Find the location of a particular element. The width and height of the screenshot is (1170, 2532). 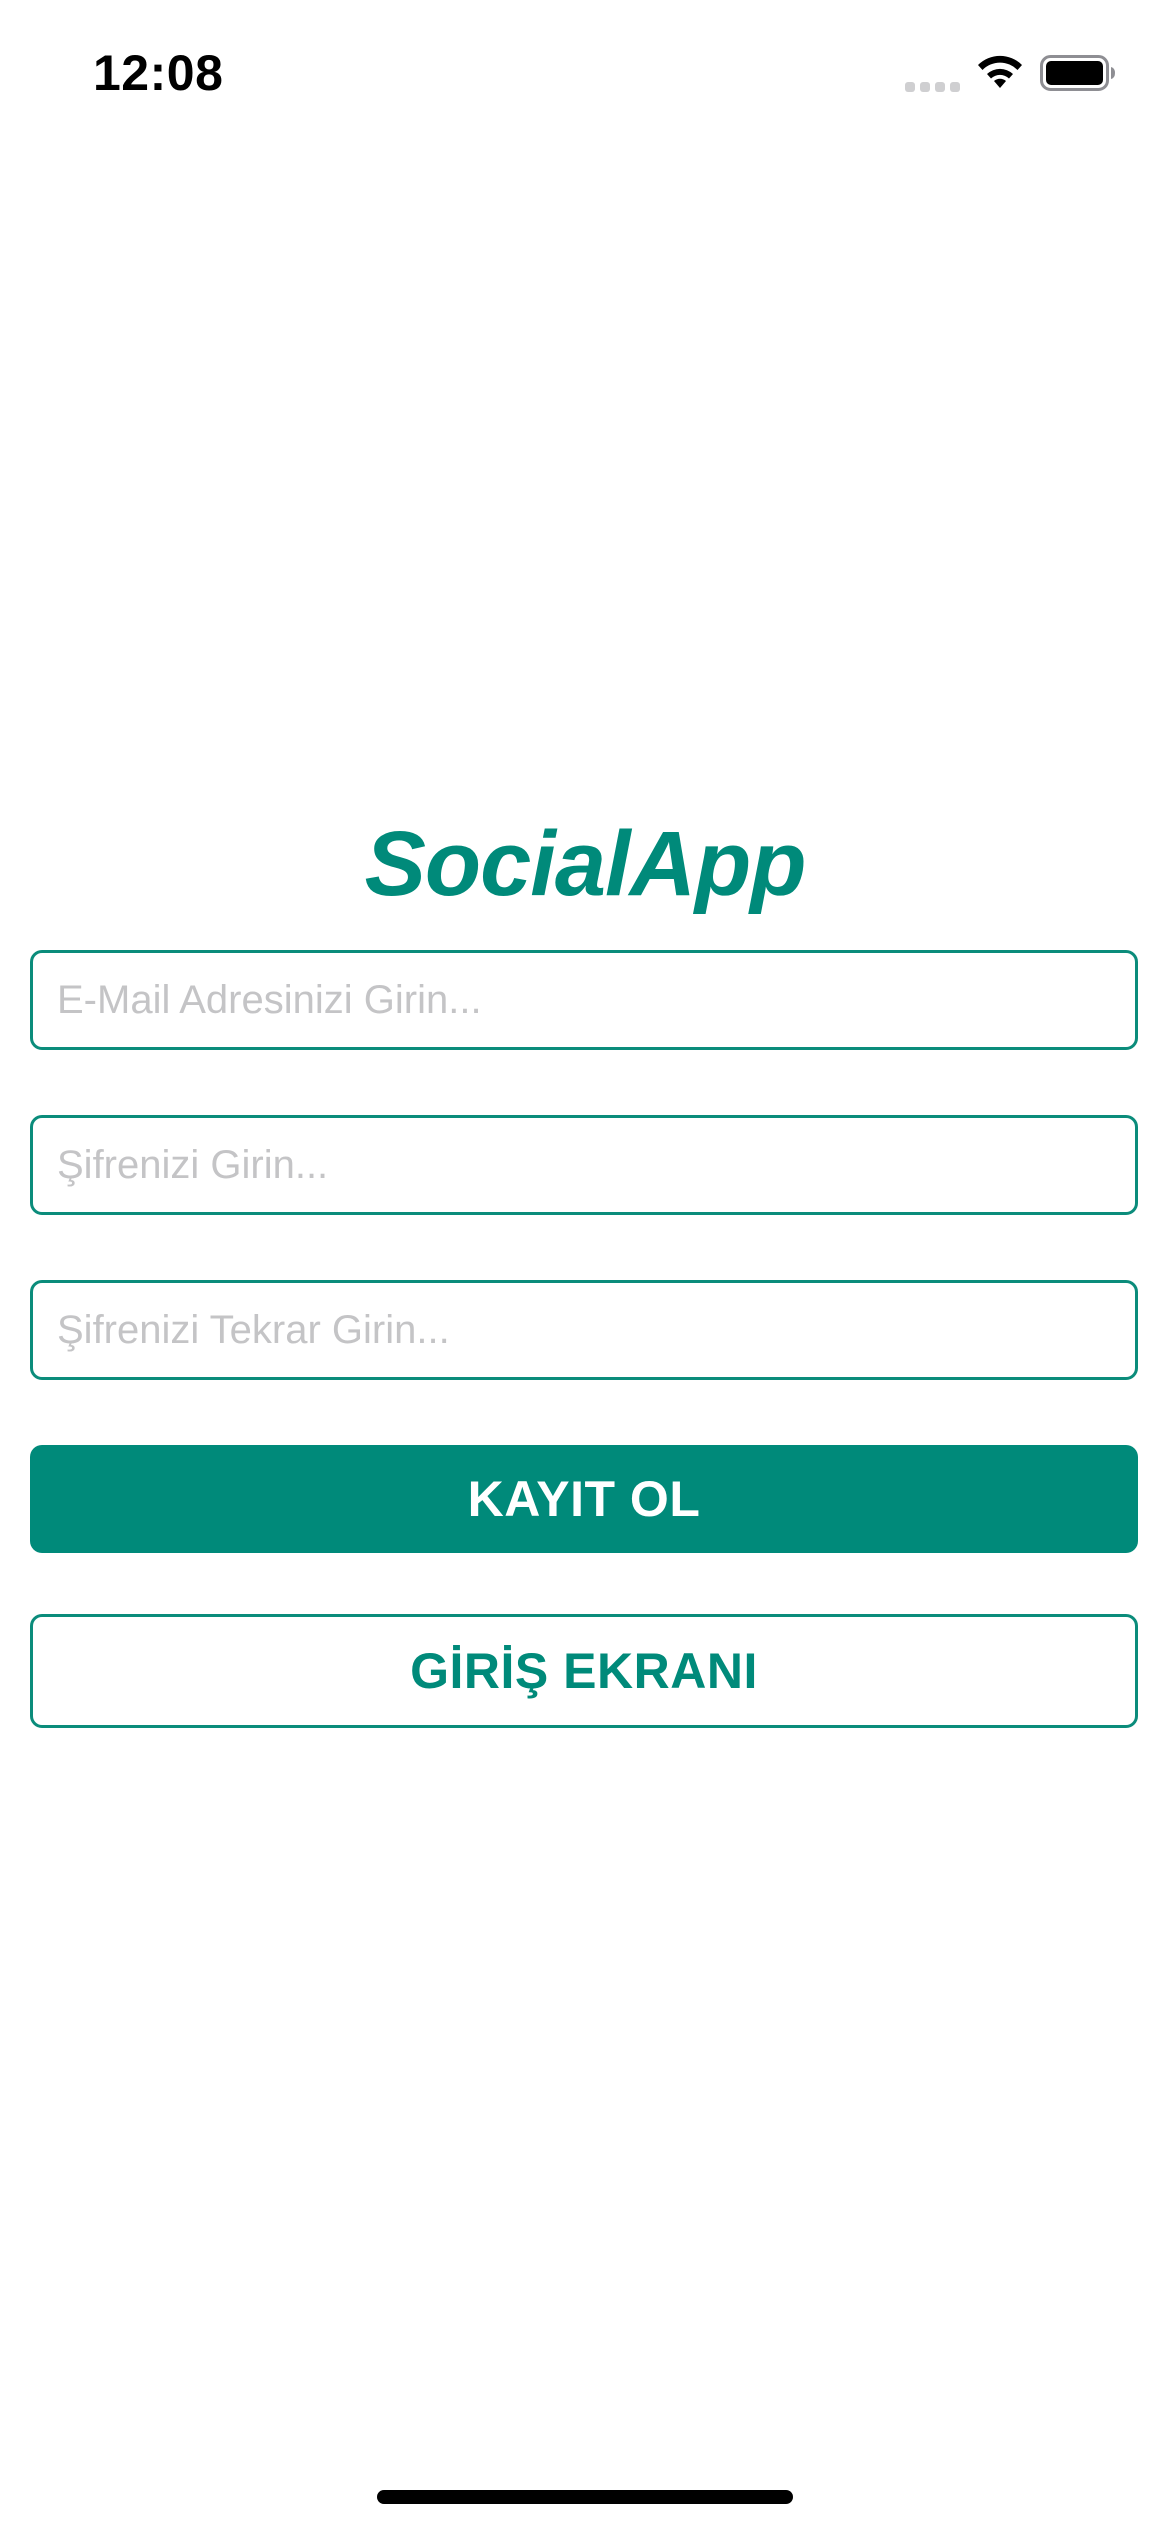

login-screen-button-label: GİRİŞ EKRANI is located at coordinates (584, 1671).